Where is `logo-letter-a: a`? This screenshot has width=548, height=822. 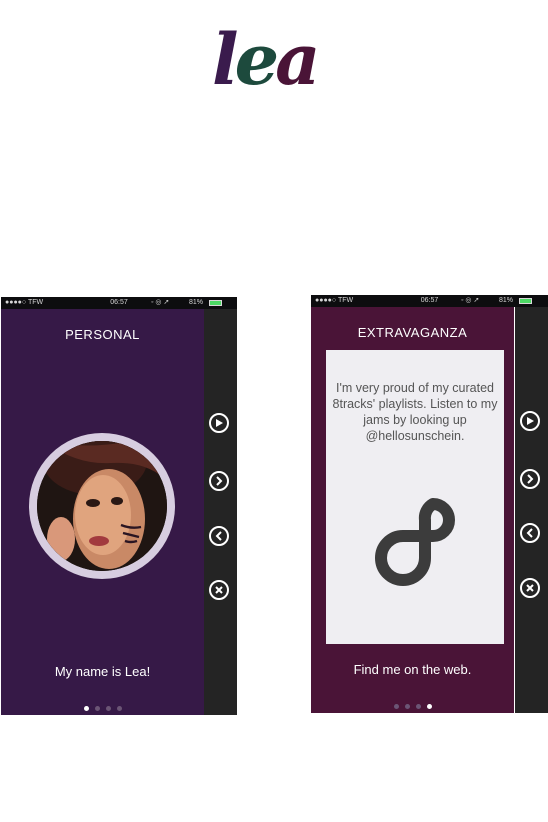
logo-letter-a: a is located at coordinates (297, 59).